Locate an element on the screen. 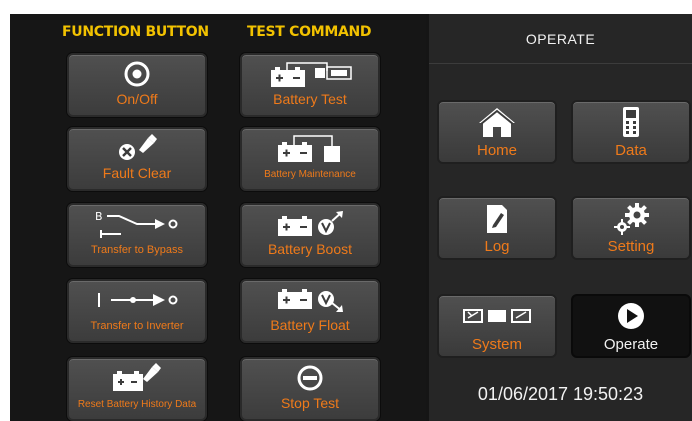  fault-clear-icon is located at coordinates (137, 148).